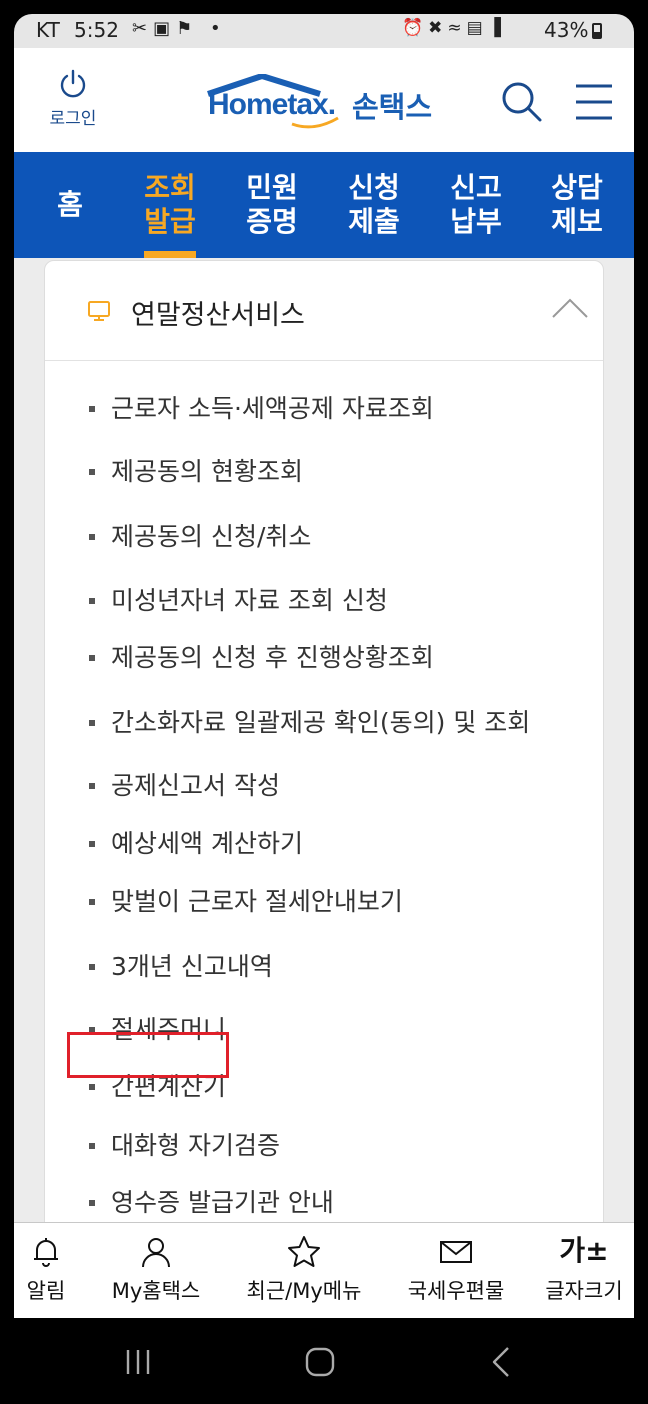 The height and width of the screenshot is (1404, 648). I want to click on chevron-up-icon, so click(570, 308).